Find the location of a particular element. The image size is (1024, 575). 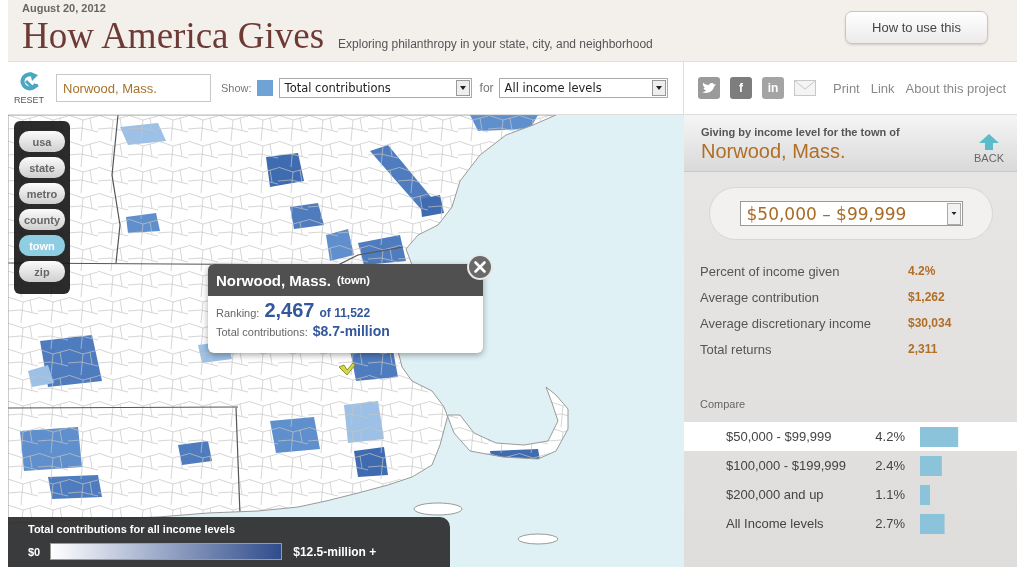

mail-icon is located at coordinates (805, 88).